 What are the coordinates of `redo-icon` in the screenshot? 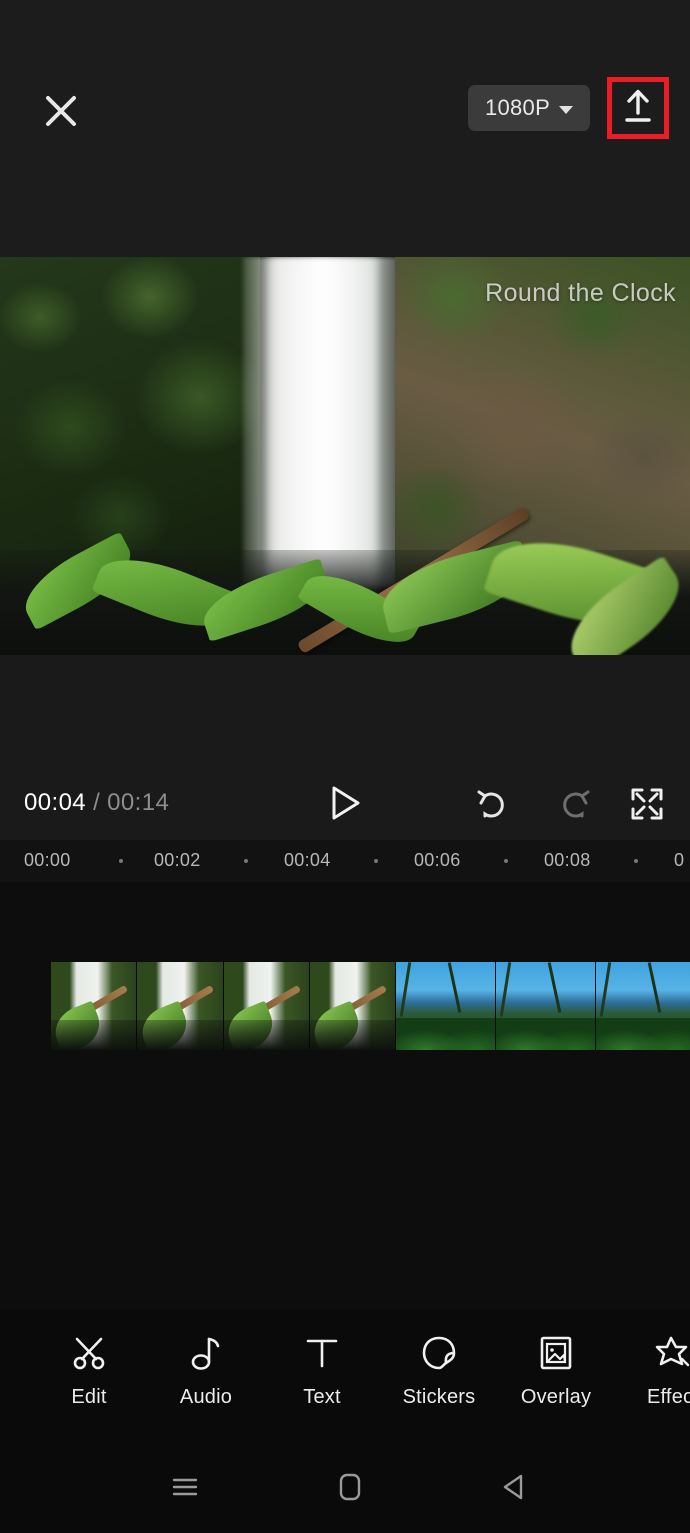 It's located at (572, 805).